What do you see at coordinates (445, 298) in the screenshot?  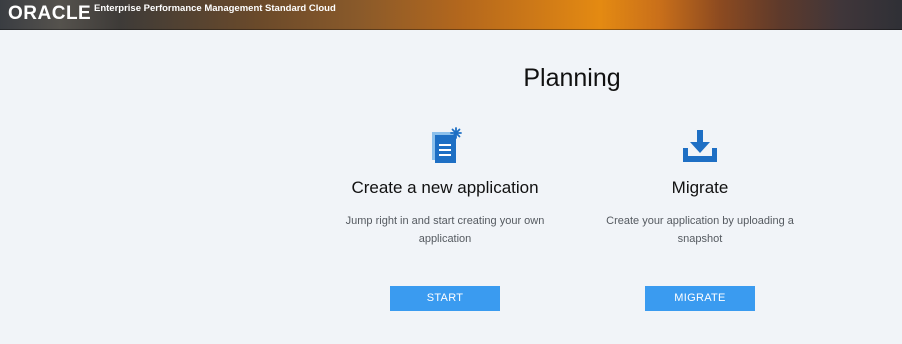 I see `start-button: START` at bounding box center [445, 298].